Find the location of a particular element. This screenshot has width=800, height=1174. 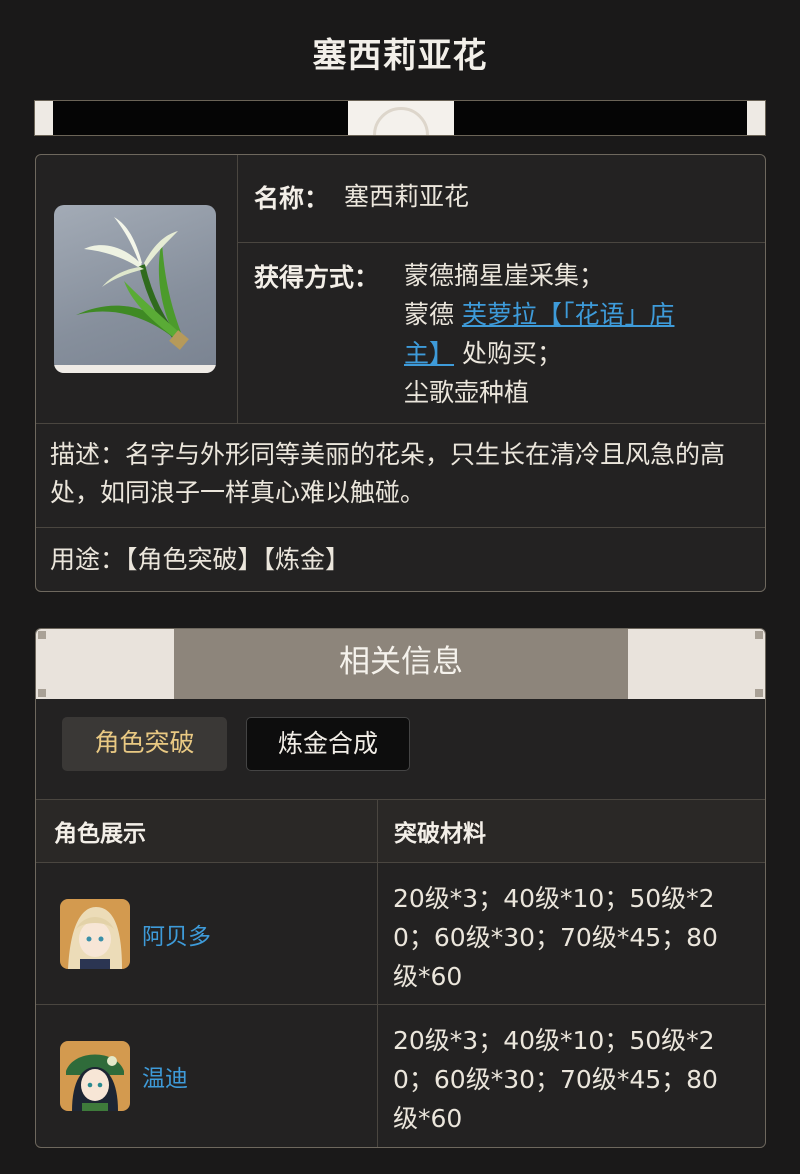

column-header: 角色展示 is located at coordinates (100, 834).